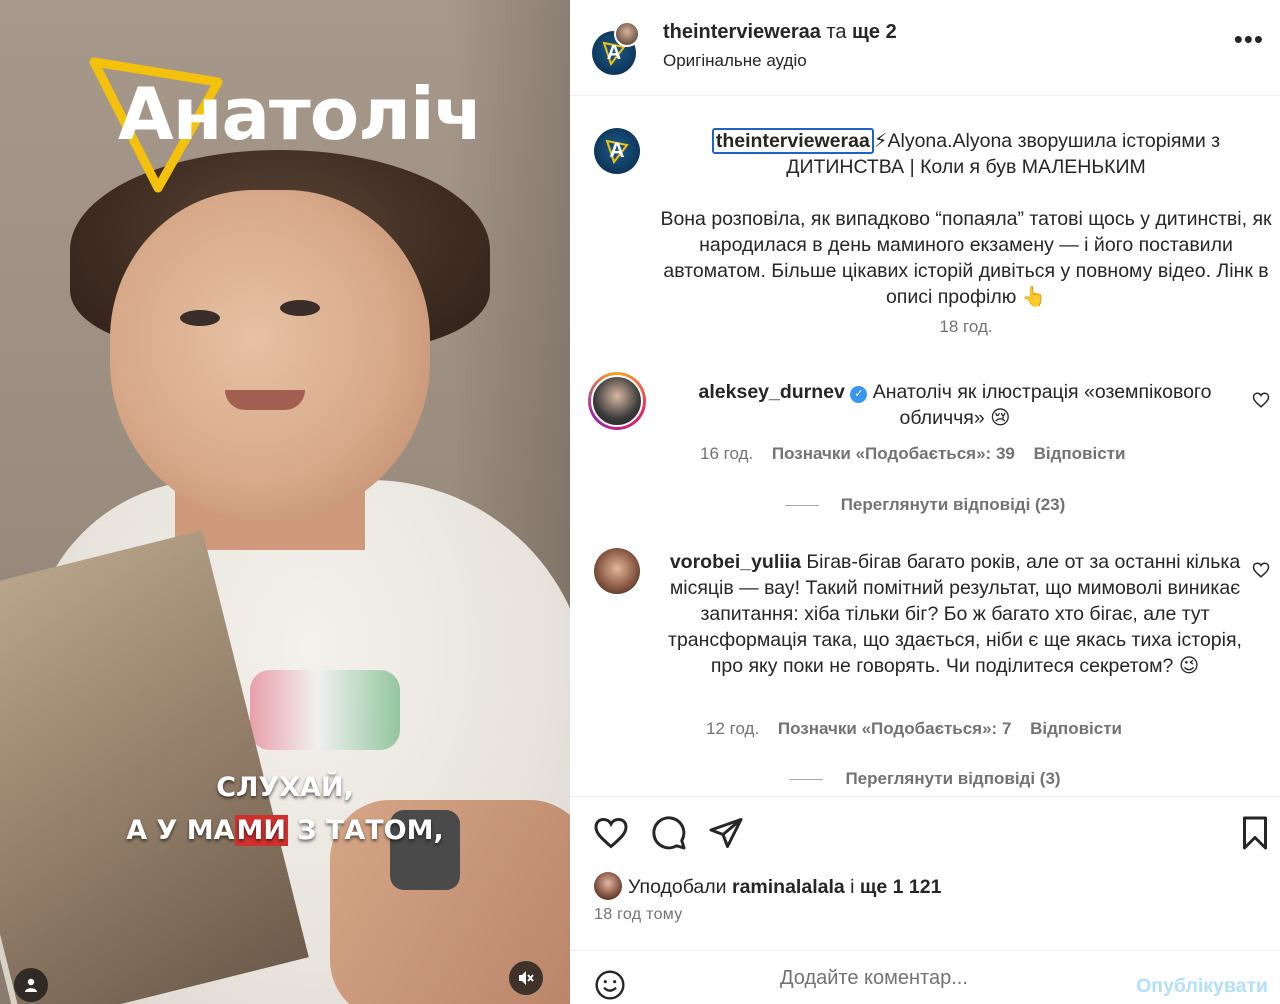 This screenshot has height=1004, width=1280. I want to click on comment-avatar-story-ring, so click(617, 401).